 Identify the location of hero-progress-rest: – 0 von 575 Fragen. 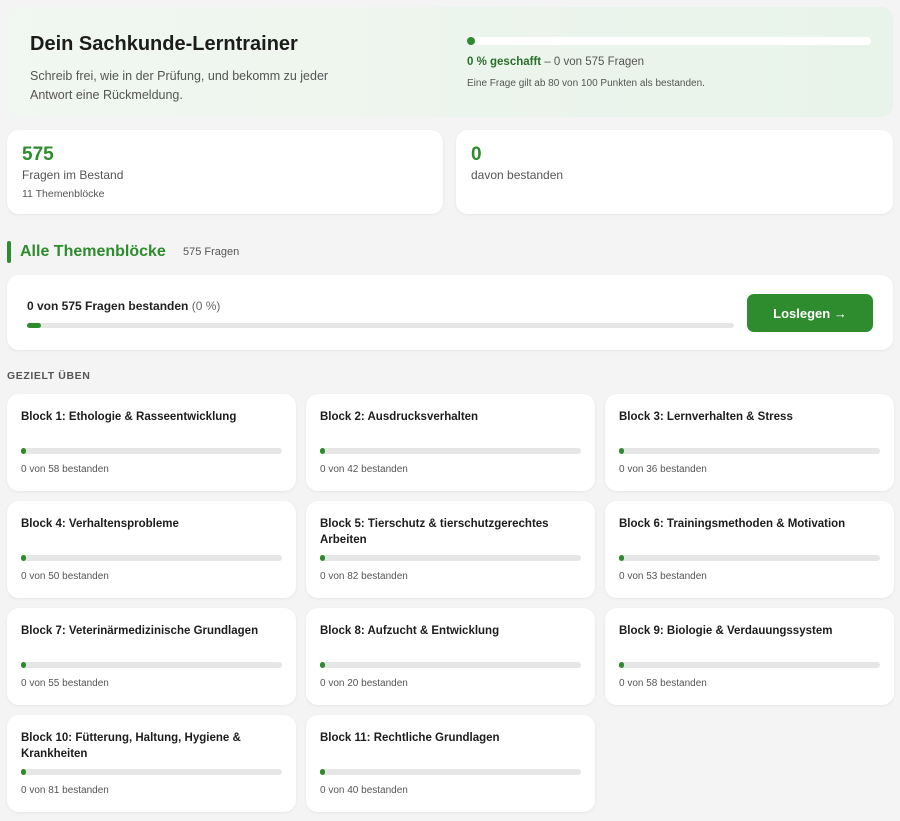
(593, 62).